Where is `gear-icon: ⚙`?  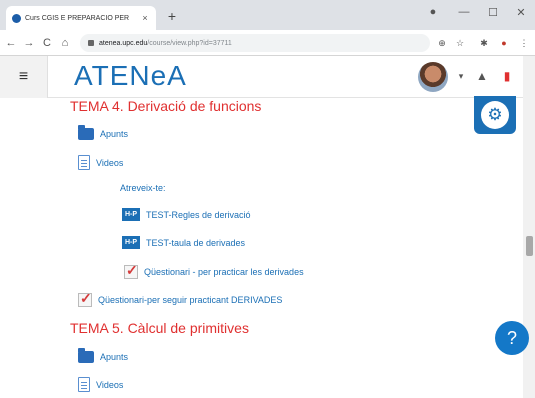 gear-icon: ⚙ is located at coordinates (495, 115).